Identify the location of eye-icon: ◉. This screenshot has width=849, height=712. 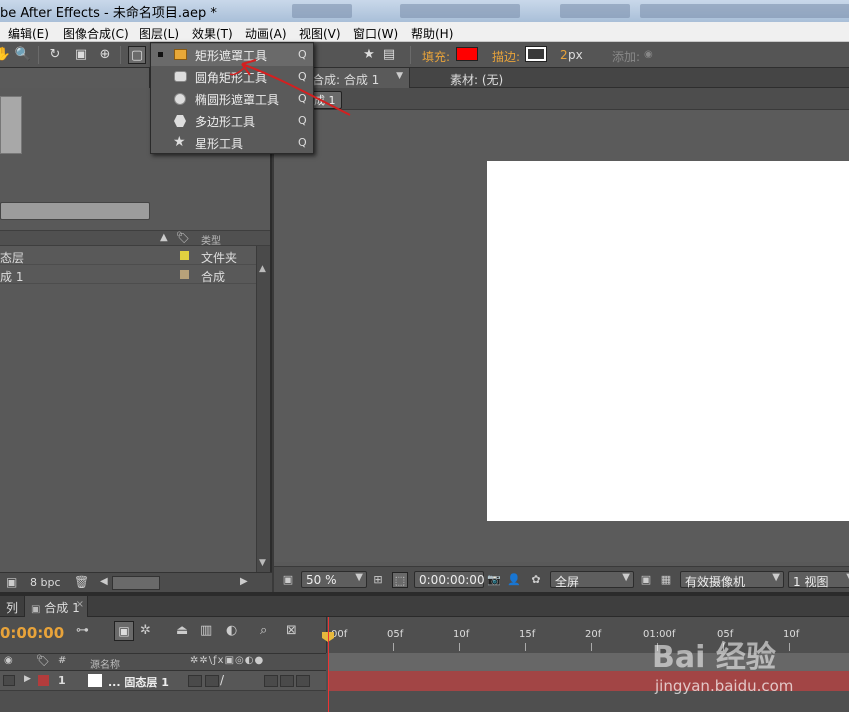
(8, 660).